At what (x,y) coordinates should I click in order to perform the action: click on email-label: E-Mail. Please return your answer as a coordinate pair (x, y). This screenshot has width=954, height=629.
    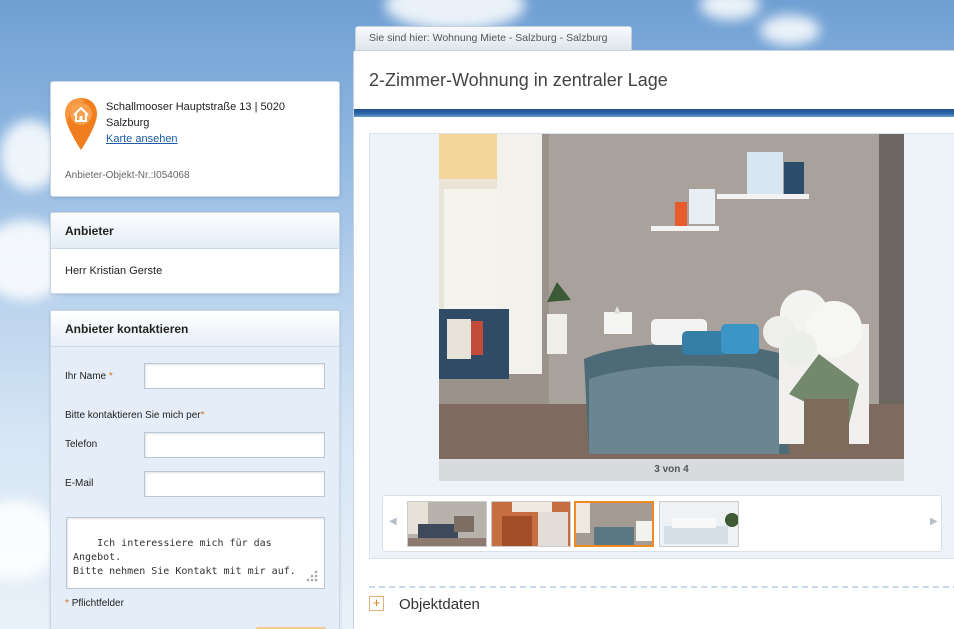
    Looking at the image, I should click on (79, 483).